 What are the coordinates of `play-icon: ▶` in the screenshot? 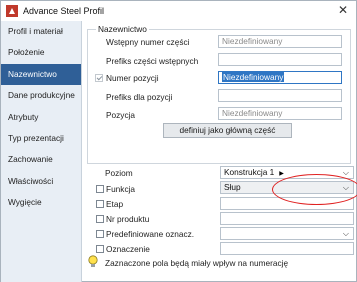 It's located at (281, 174).